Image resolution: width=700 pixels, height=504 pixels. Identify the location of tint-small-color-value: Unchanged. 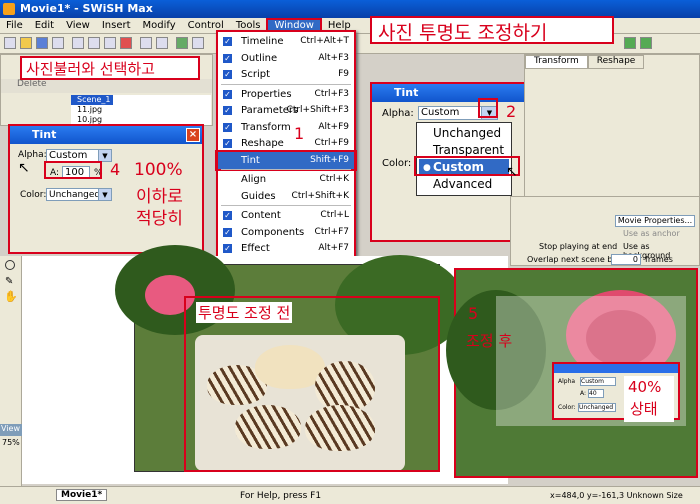
(75, 195).